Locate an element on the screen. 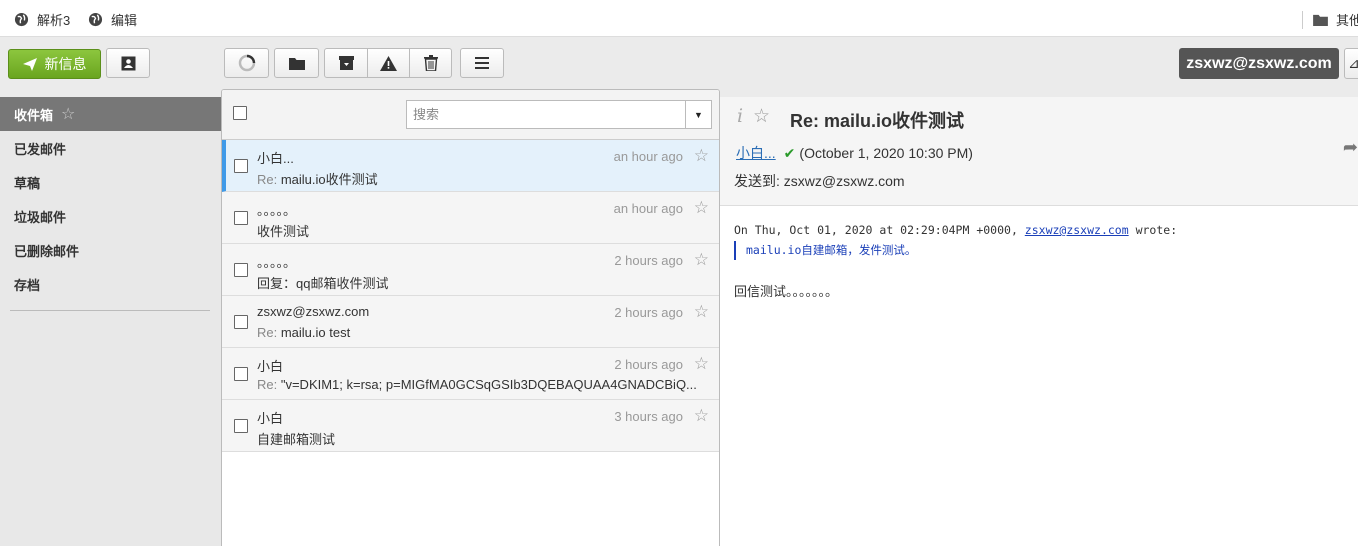 This screenshot has height=546, width=1358. message-subject: 收件测试 is located at coordinates (482, 230).